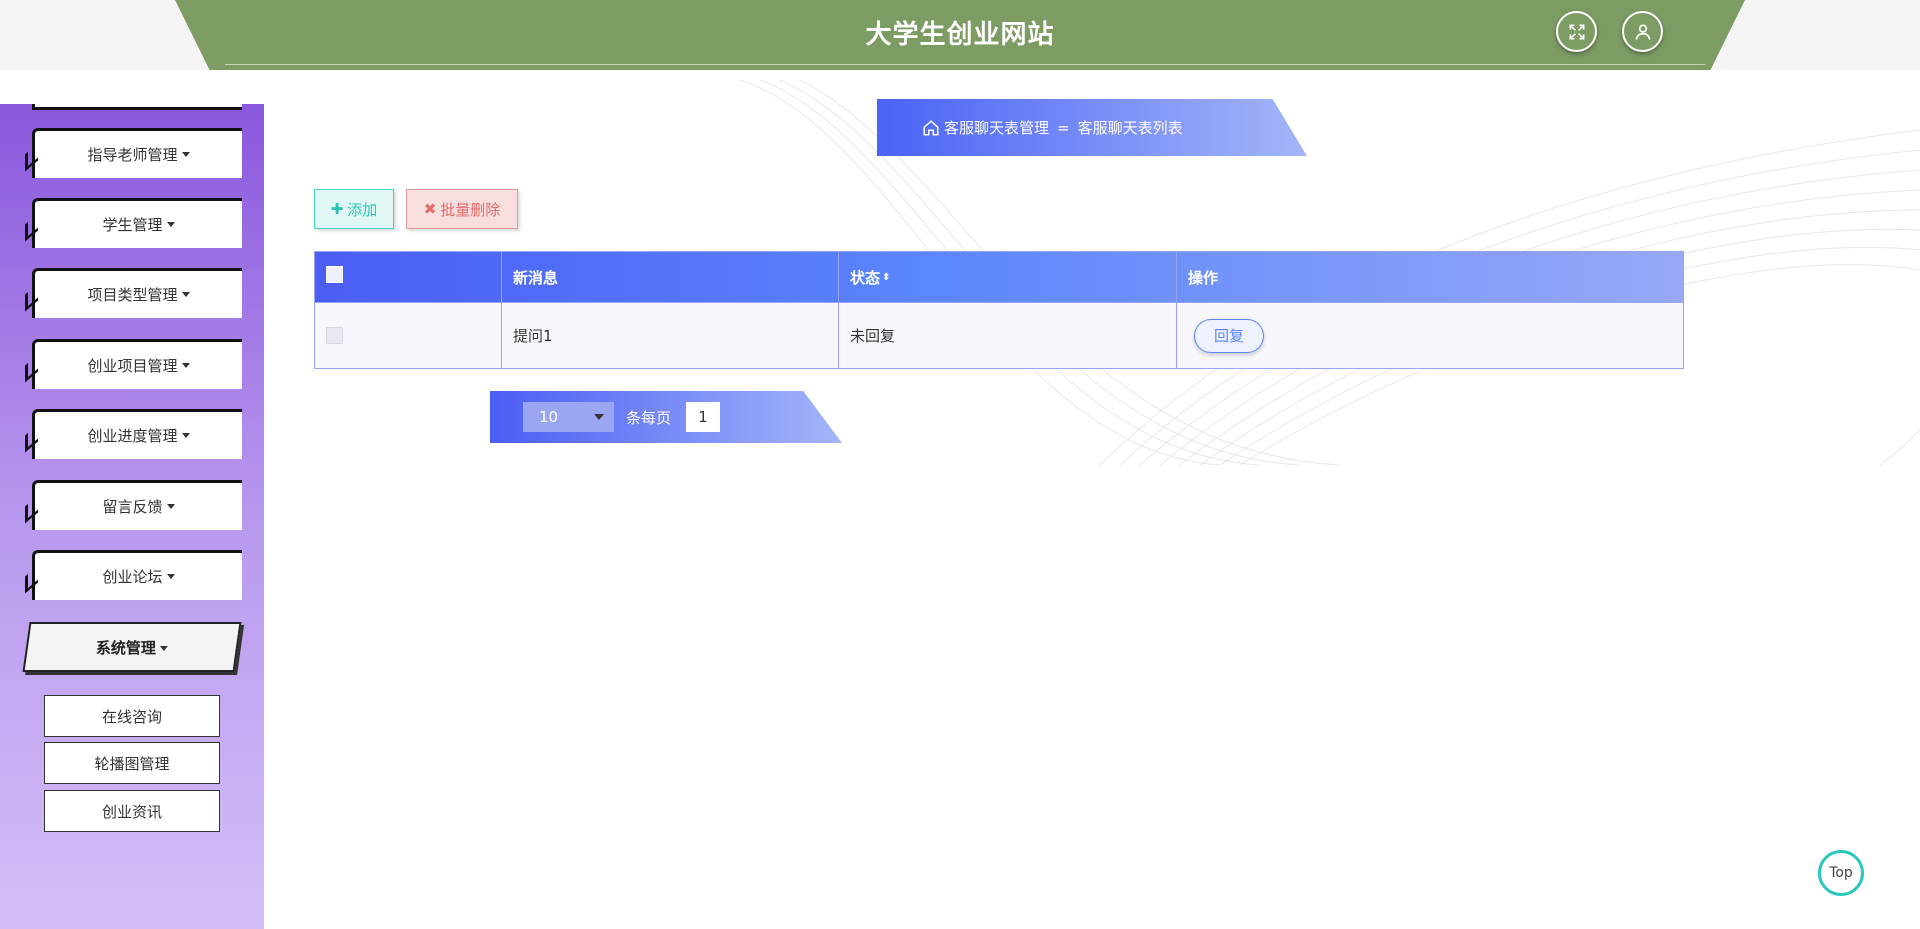  Describe the element at coordinates (649, 417) in the screenshot. I see `per-page-label: 条每页` at that location.